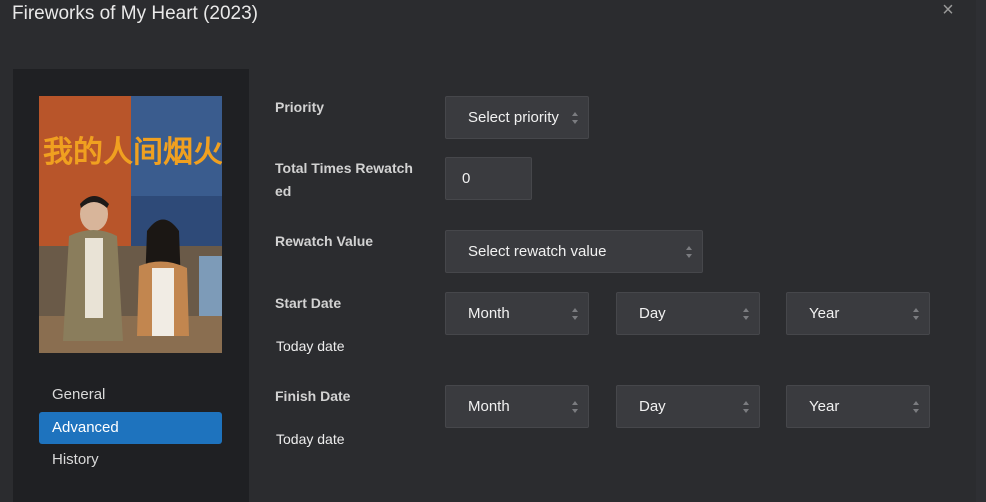 The height and width of the screenshot is (502, 986). What do you see at coordinates (858, 313) in the screenshot?
I see `start-year-select: Year` at bounding box center [858, 313].